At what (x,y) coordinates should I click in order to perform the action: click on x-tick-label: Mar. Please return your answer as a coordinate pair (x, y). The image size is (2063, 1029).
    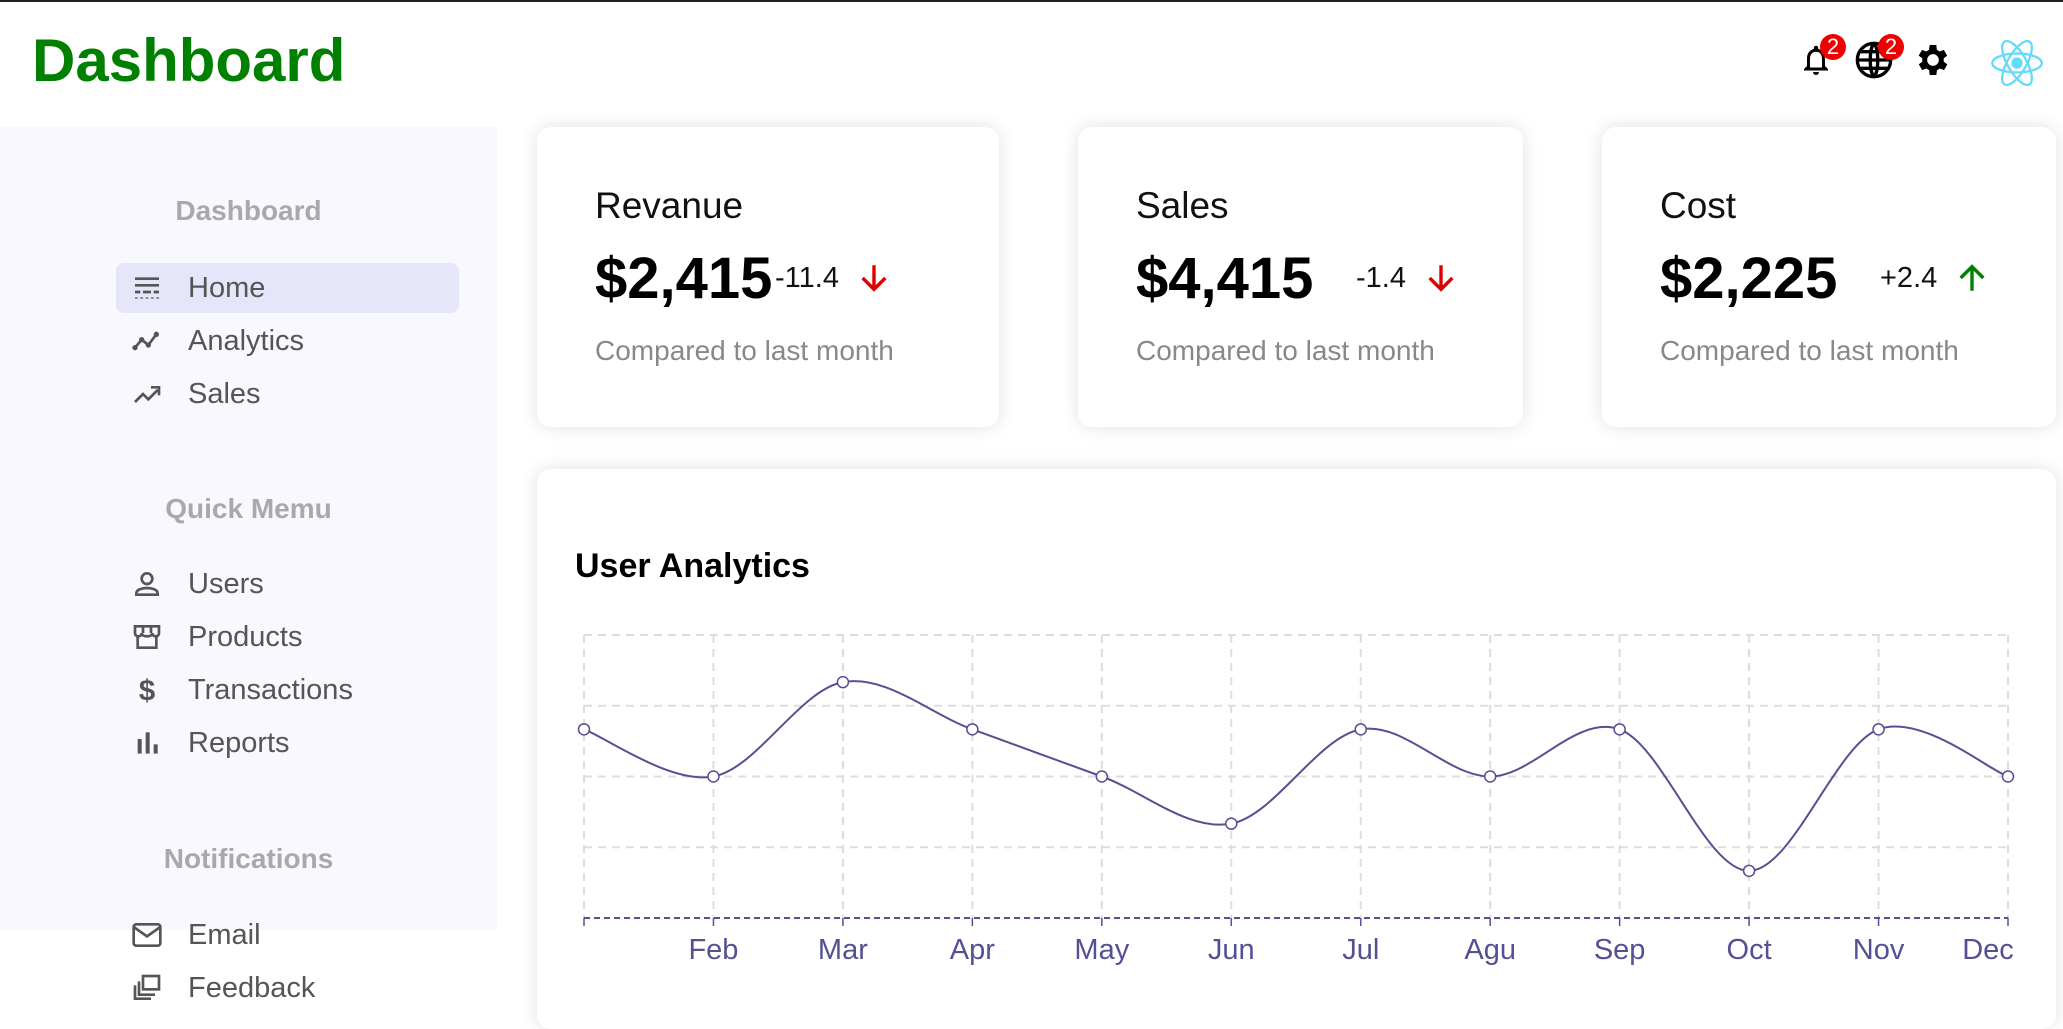
    Looking at the image, I should click on (843, 950).